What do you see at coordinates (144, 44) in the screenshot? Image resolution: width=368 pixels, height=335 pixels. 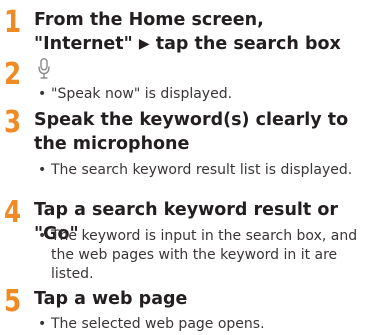 I see `arrow-icon: ▶` at bounding box center [144, 44].